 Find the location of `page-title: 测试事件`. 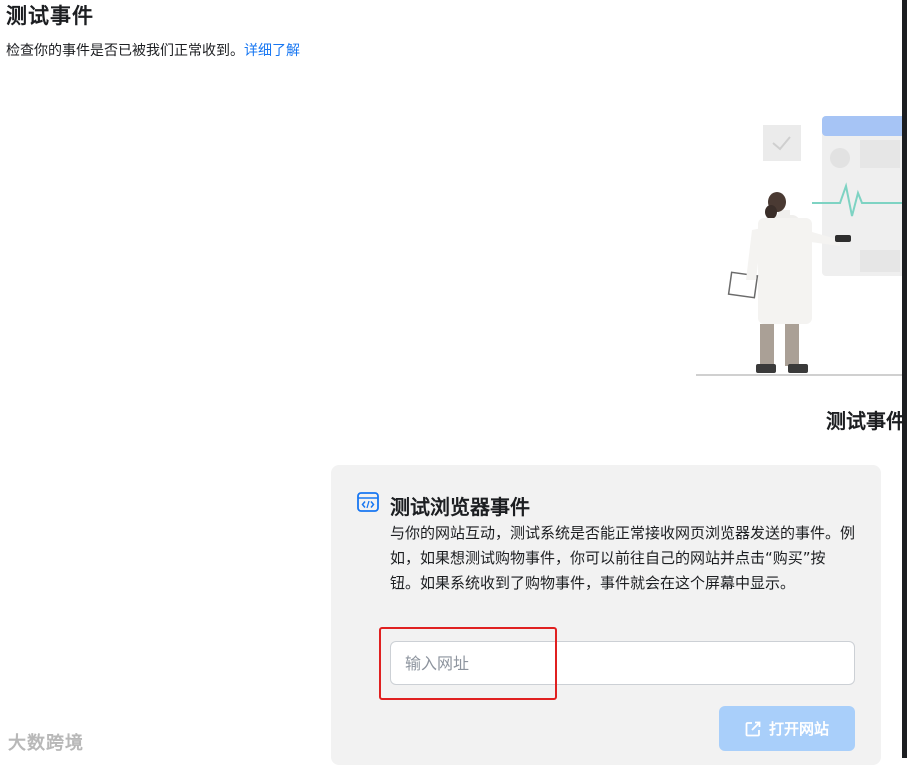

page-title: 测试事件 is located at coordinates (50, 16).